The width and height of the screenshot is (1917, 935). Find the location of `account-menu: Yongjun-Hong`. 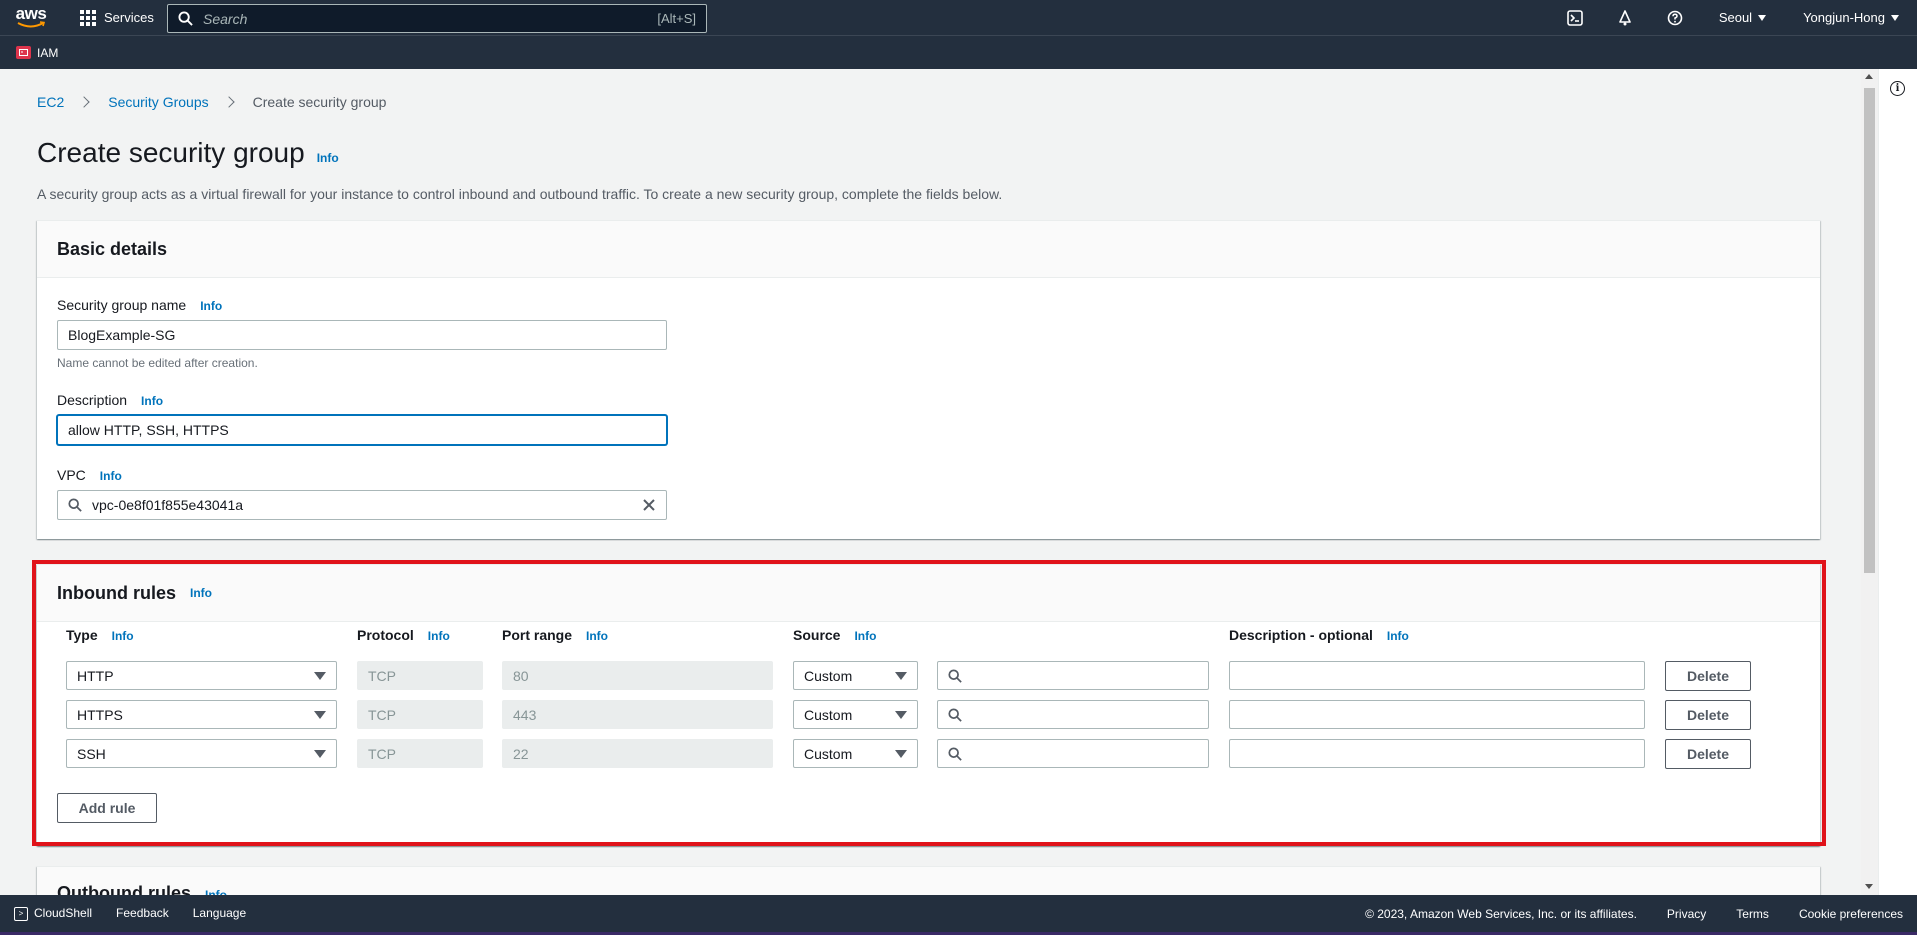

account-menu: Yongjun-Hong is located at coordinates (1850, 17).